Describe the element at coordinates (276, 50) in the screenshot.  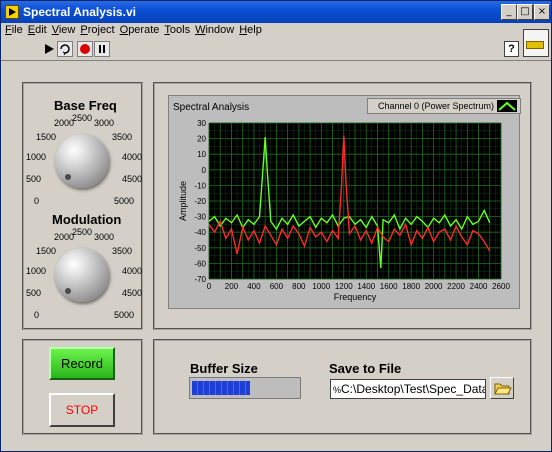
I see `toolbar` at that location.